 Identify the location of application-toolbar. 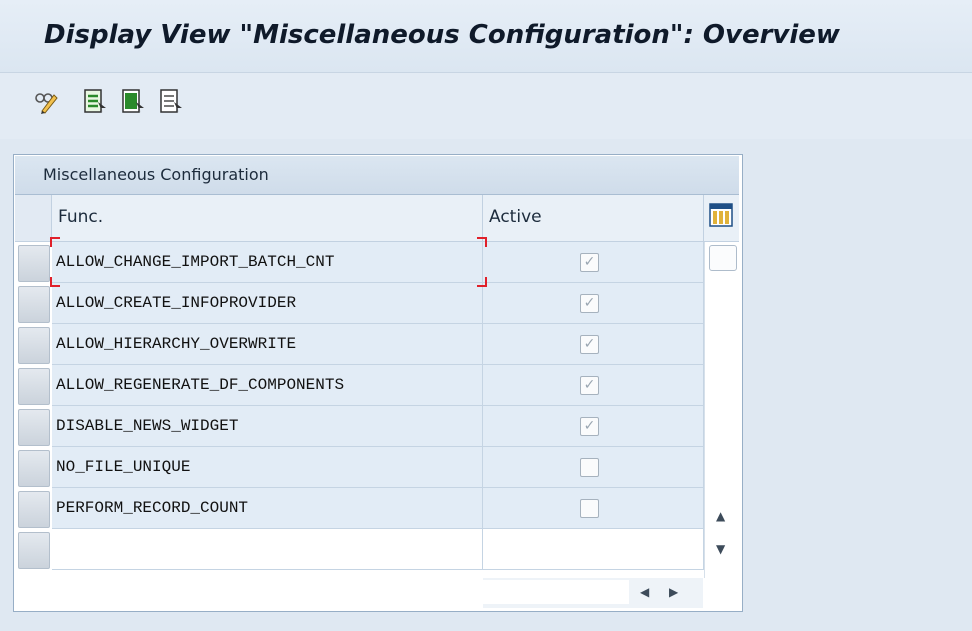
(486, 106).